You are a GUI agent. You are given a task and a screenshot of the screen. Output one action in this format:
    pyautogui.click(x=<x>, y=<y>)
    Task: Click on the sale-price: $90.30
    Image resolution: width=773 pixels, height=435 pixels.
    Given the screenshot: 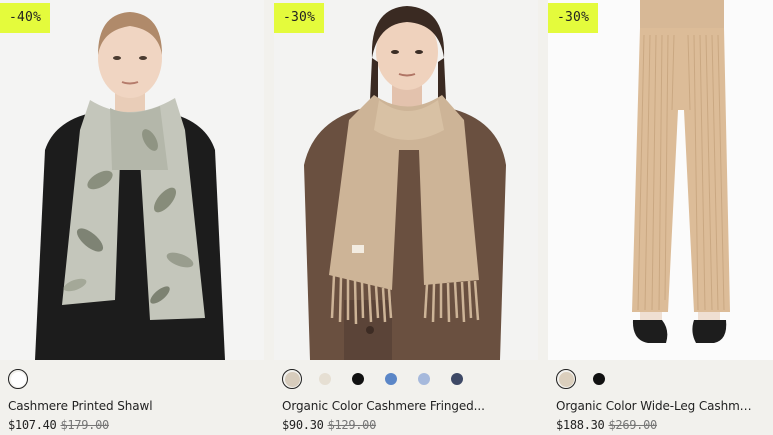 What is the action you would take?
    pyautogui.click(x=303, y=425)
    